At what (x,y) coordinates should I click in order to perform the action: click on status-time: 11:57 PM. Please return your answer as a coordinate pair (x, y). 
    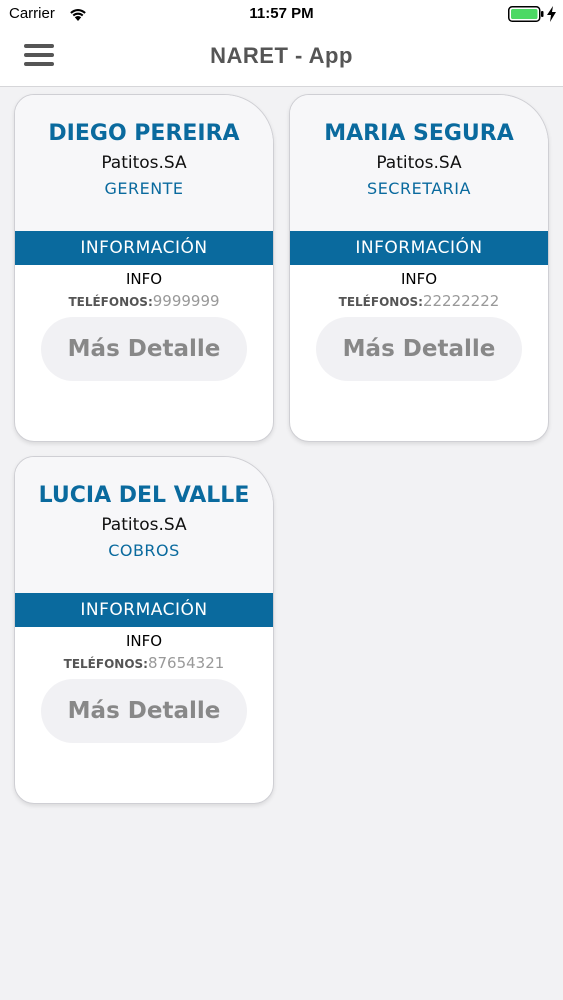
    Looking at the image, I should click on (281, 13).